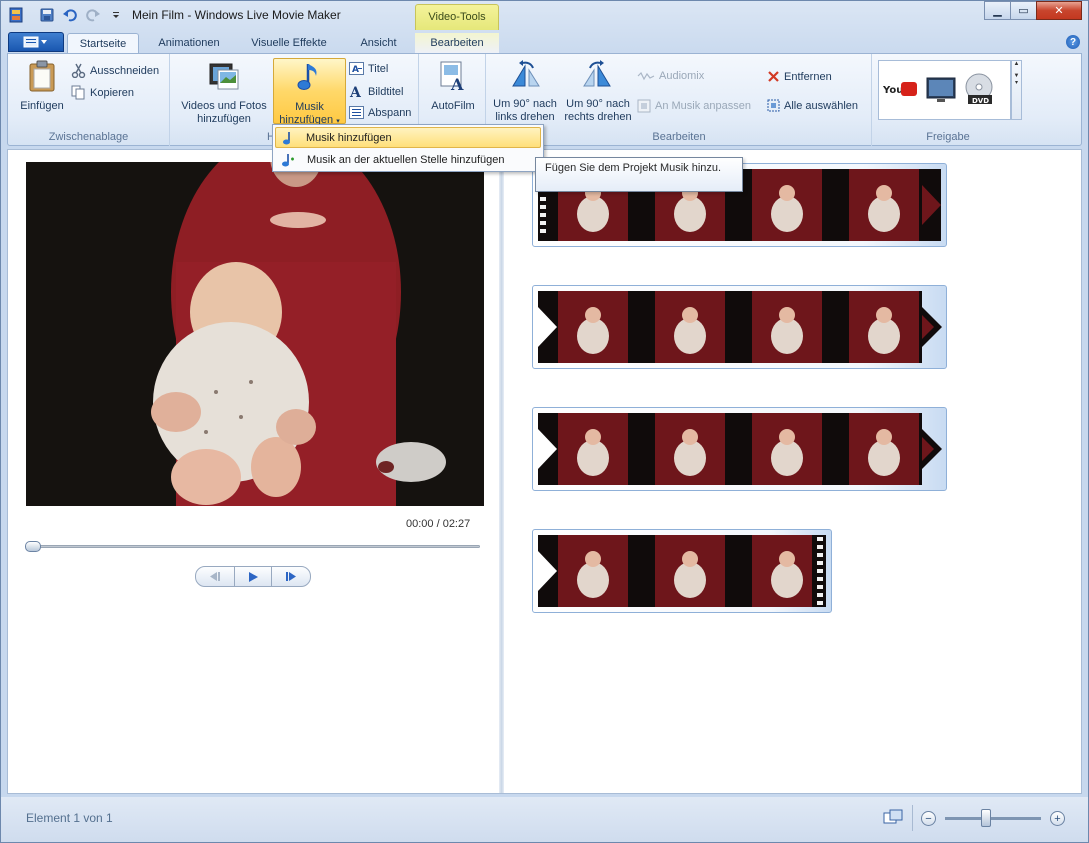 The height and width of the screenshot is (843, 1089). What do you see at coordinates (980, 90) in the screenshot?
I see `dvd-icon: DVD` at bounding box center [980, 90].